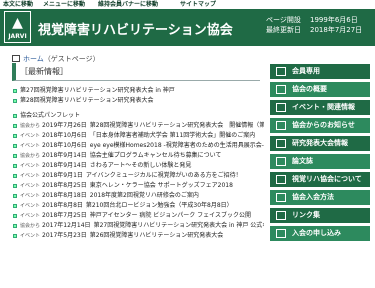 Image resolution: width=375 pixels, height=288 pixels. I want to click on side-menu-item: 視覚リハ協会について, so click(320, 179).